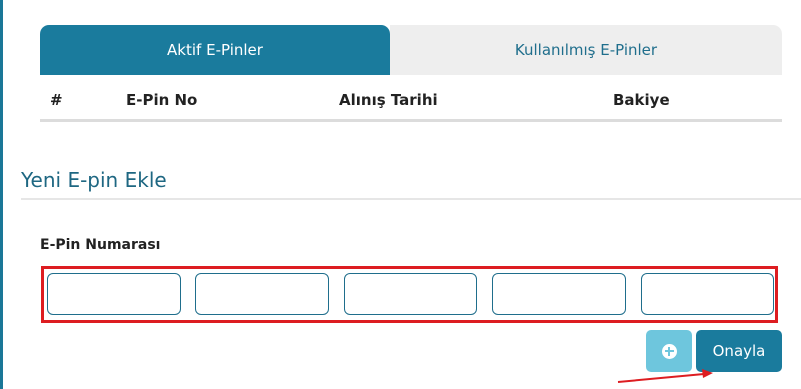 This screenshot has height=389, width=801. I want to click on epin-number-label: E-Pin Numarası, so click(100, 245).